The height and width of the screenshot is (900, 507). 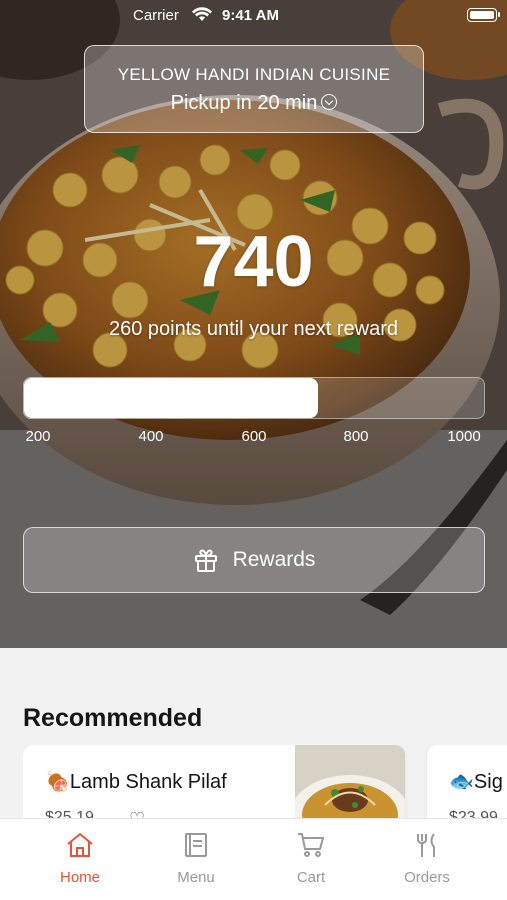 I want to click on rewards-button-label: Rewards, so click(x=274, y=559).